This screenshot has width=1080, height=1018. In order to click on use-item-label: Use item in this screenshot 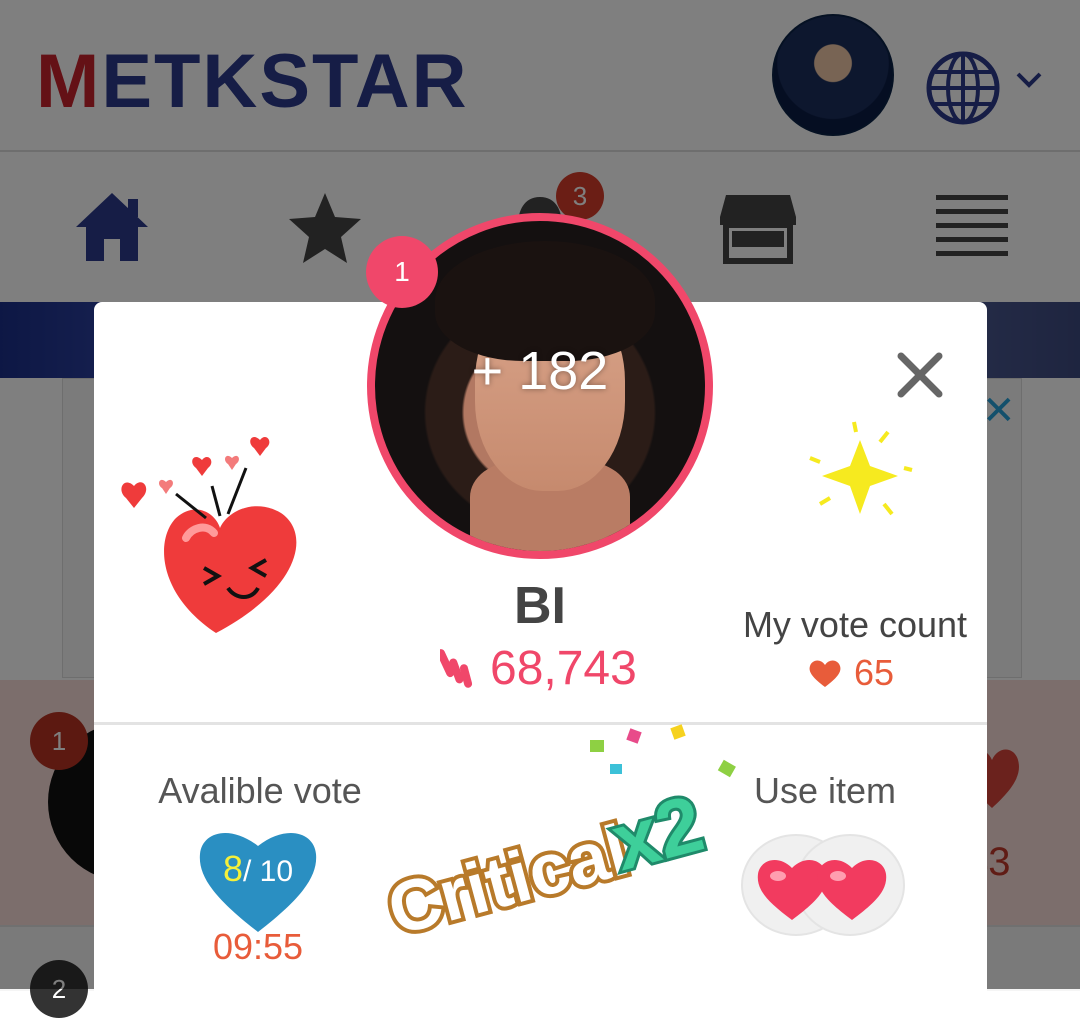, I will do `click(825, 790)`.